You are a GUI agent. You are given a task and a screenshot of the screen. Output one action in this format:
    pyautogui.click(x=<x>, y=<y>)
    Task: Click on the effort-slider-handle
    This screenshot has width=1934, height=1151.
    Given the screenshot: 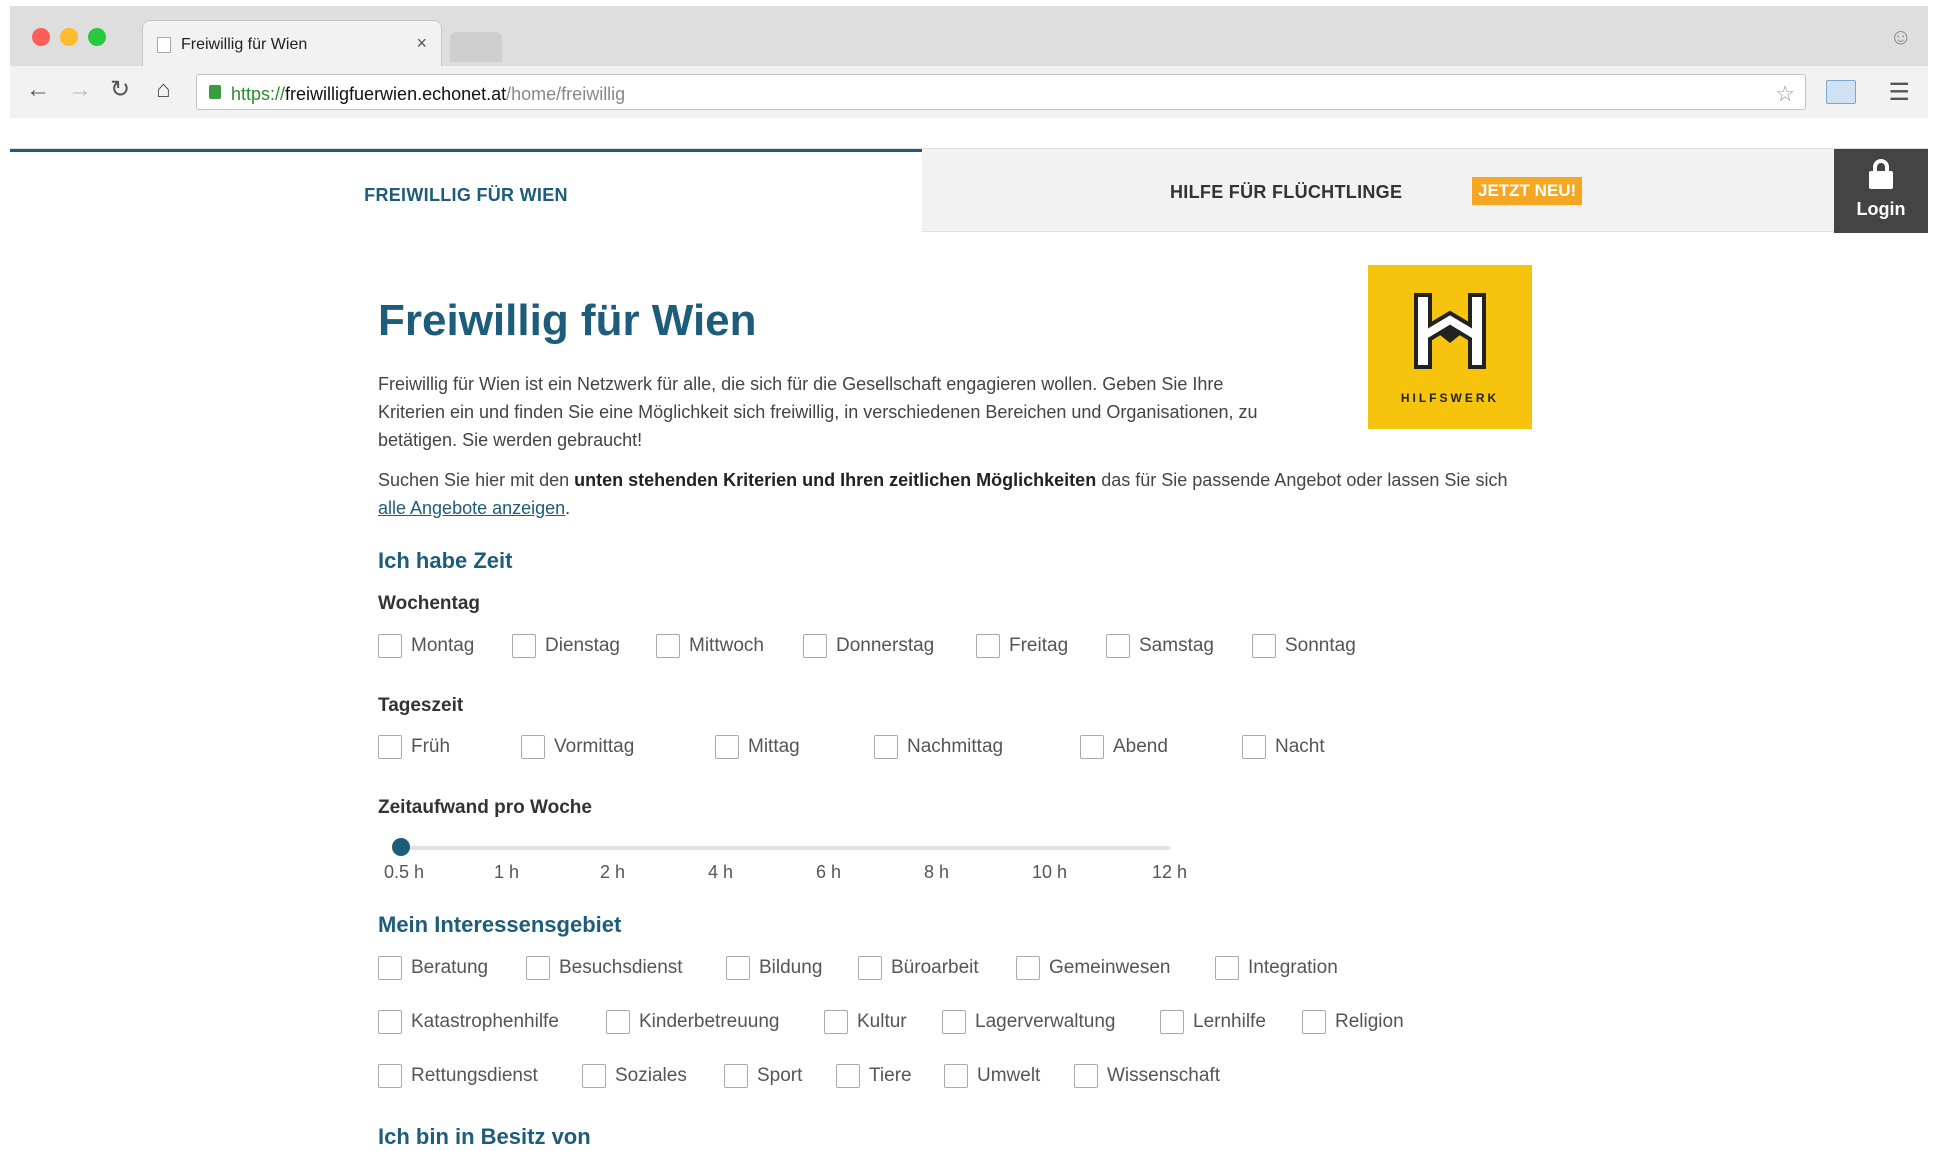 What is the action you would take?
    pyautogui.click(x=401, y=847)
    